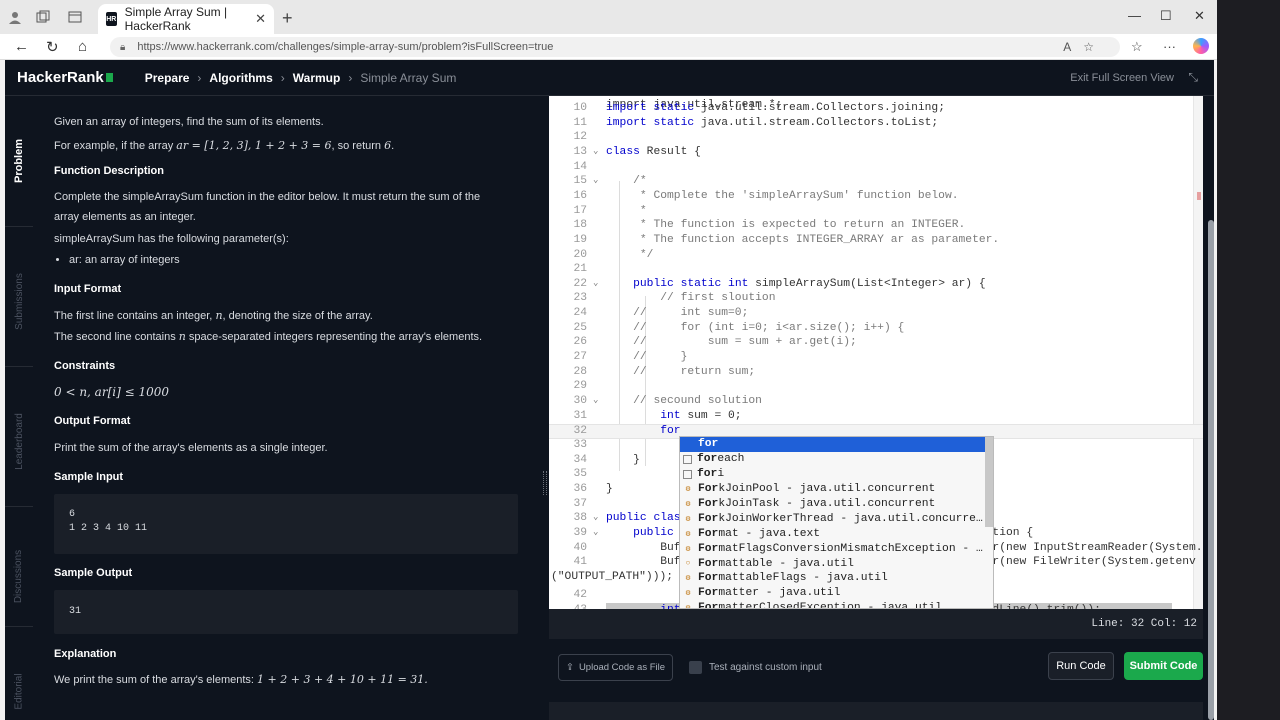  I want to click on input-line2-math: n, so click(182, 336).